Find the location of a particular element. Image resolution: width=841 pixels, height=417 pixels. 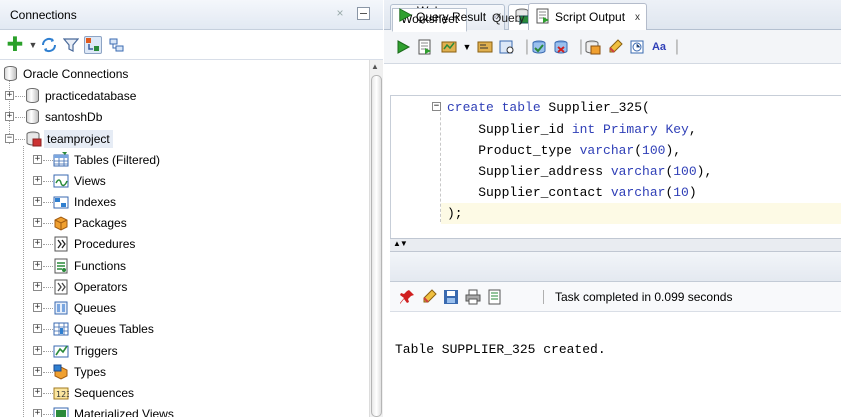

tree-node-views: + Views is located at coordinates (184, 181).